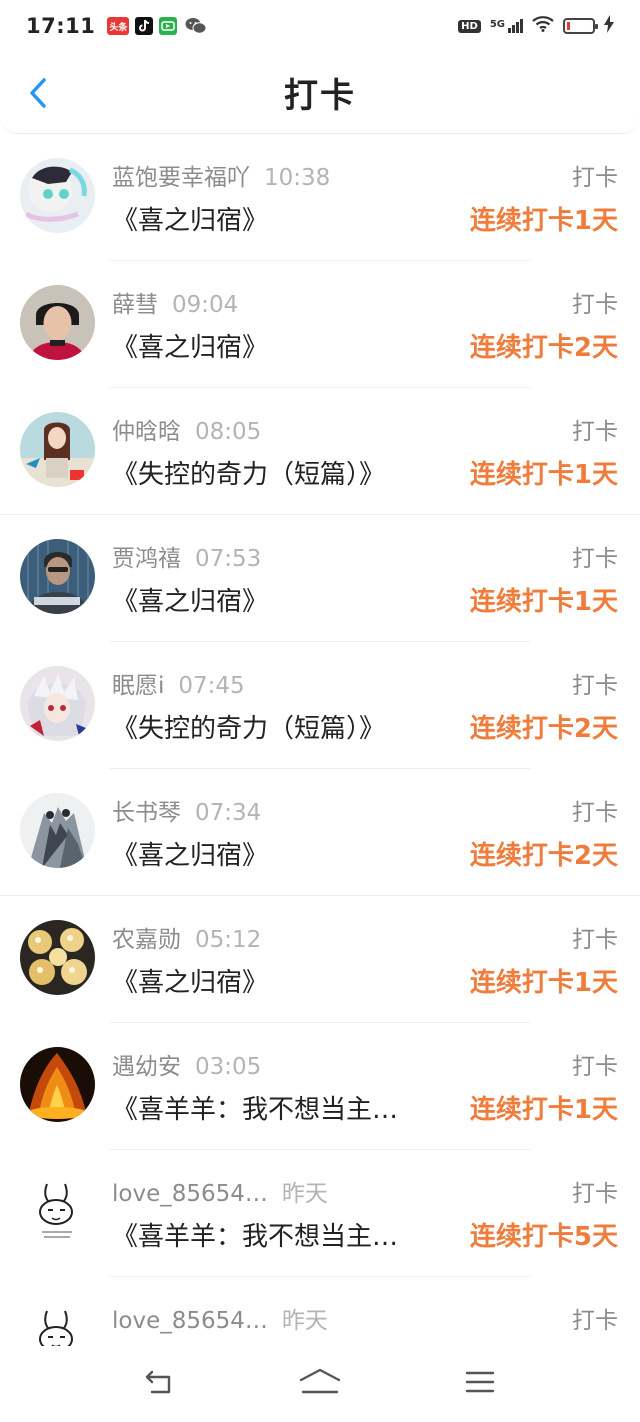  What do you see at coordinates (469, 26) in the screenshot?
I see `hd-badge: HD` at bounding box center [469, 26].